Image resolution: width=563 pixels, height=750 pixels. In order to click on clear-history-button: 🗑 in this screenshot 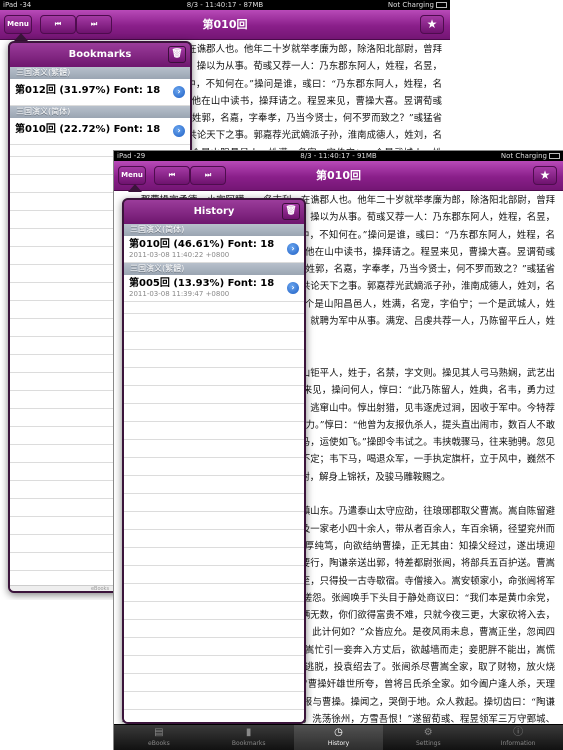, I will do `click(291, 211)`.